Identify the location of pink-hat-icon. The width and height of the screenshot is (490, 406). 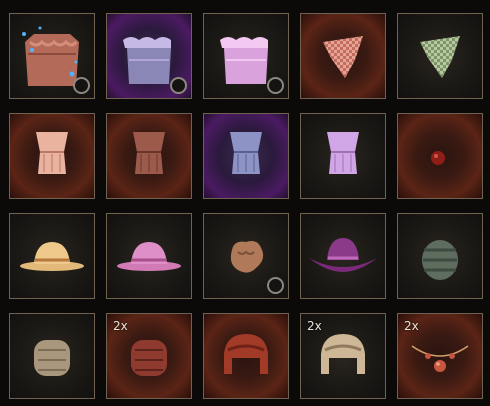
(149, 256).